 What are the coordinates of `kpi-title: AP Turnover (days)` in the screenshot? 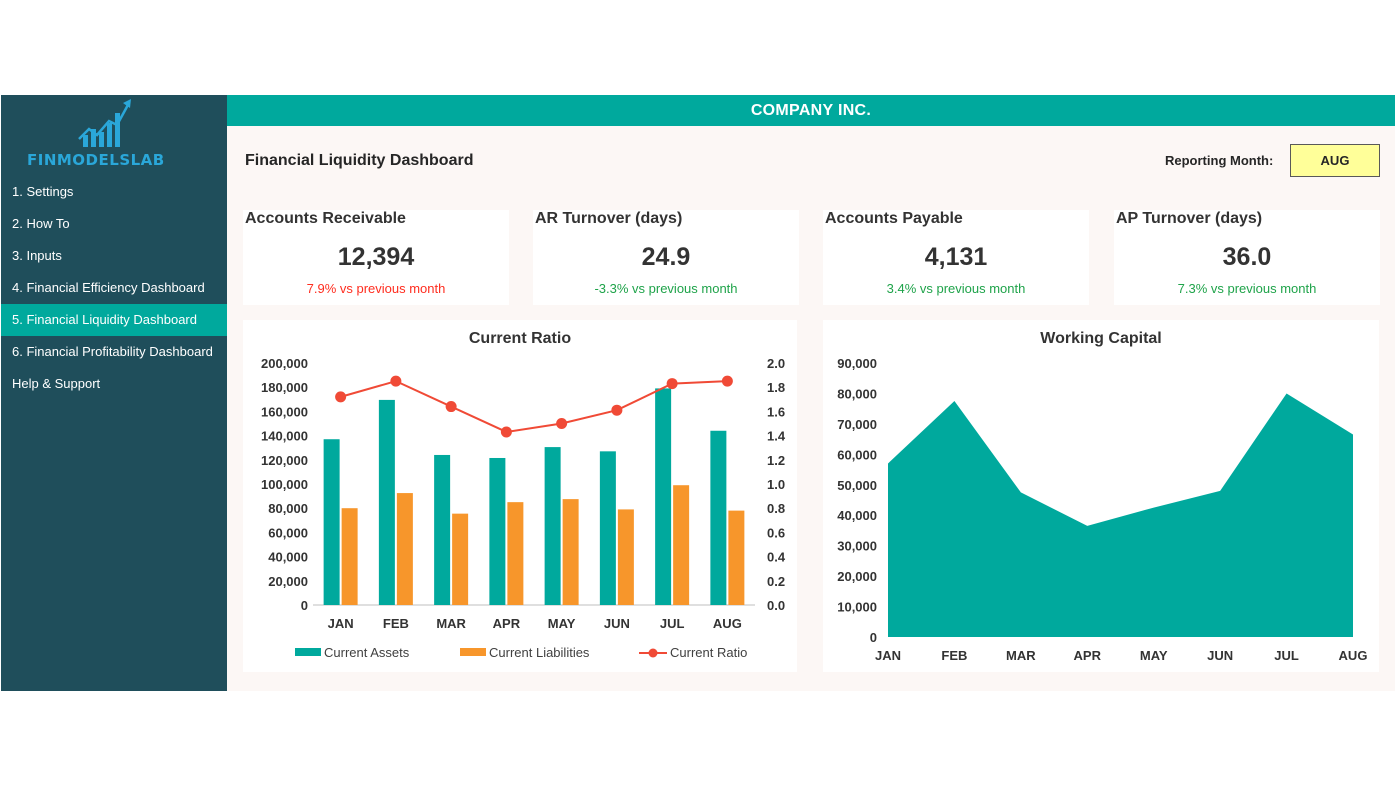 It's located at (1189, 218).